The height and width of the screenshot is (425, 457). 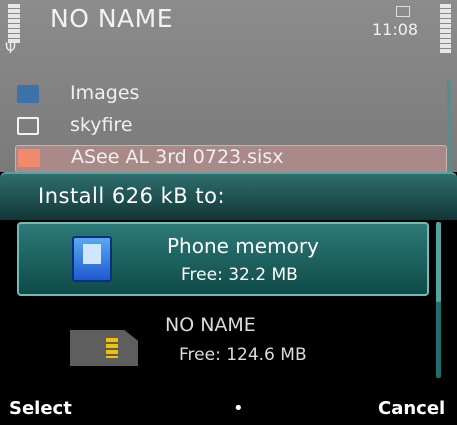 I want to click on antenna-icon: Ψ, so click(x=11, y=49).